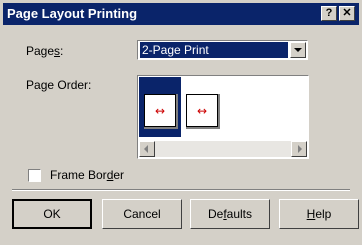 This screenshot has width=362, height=245. Describe the element at coordinates (215, 214) in the screenshot. I see `defaults-label-text: De` at that location.